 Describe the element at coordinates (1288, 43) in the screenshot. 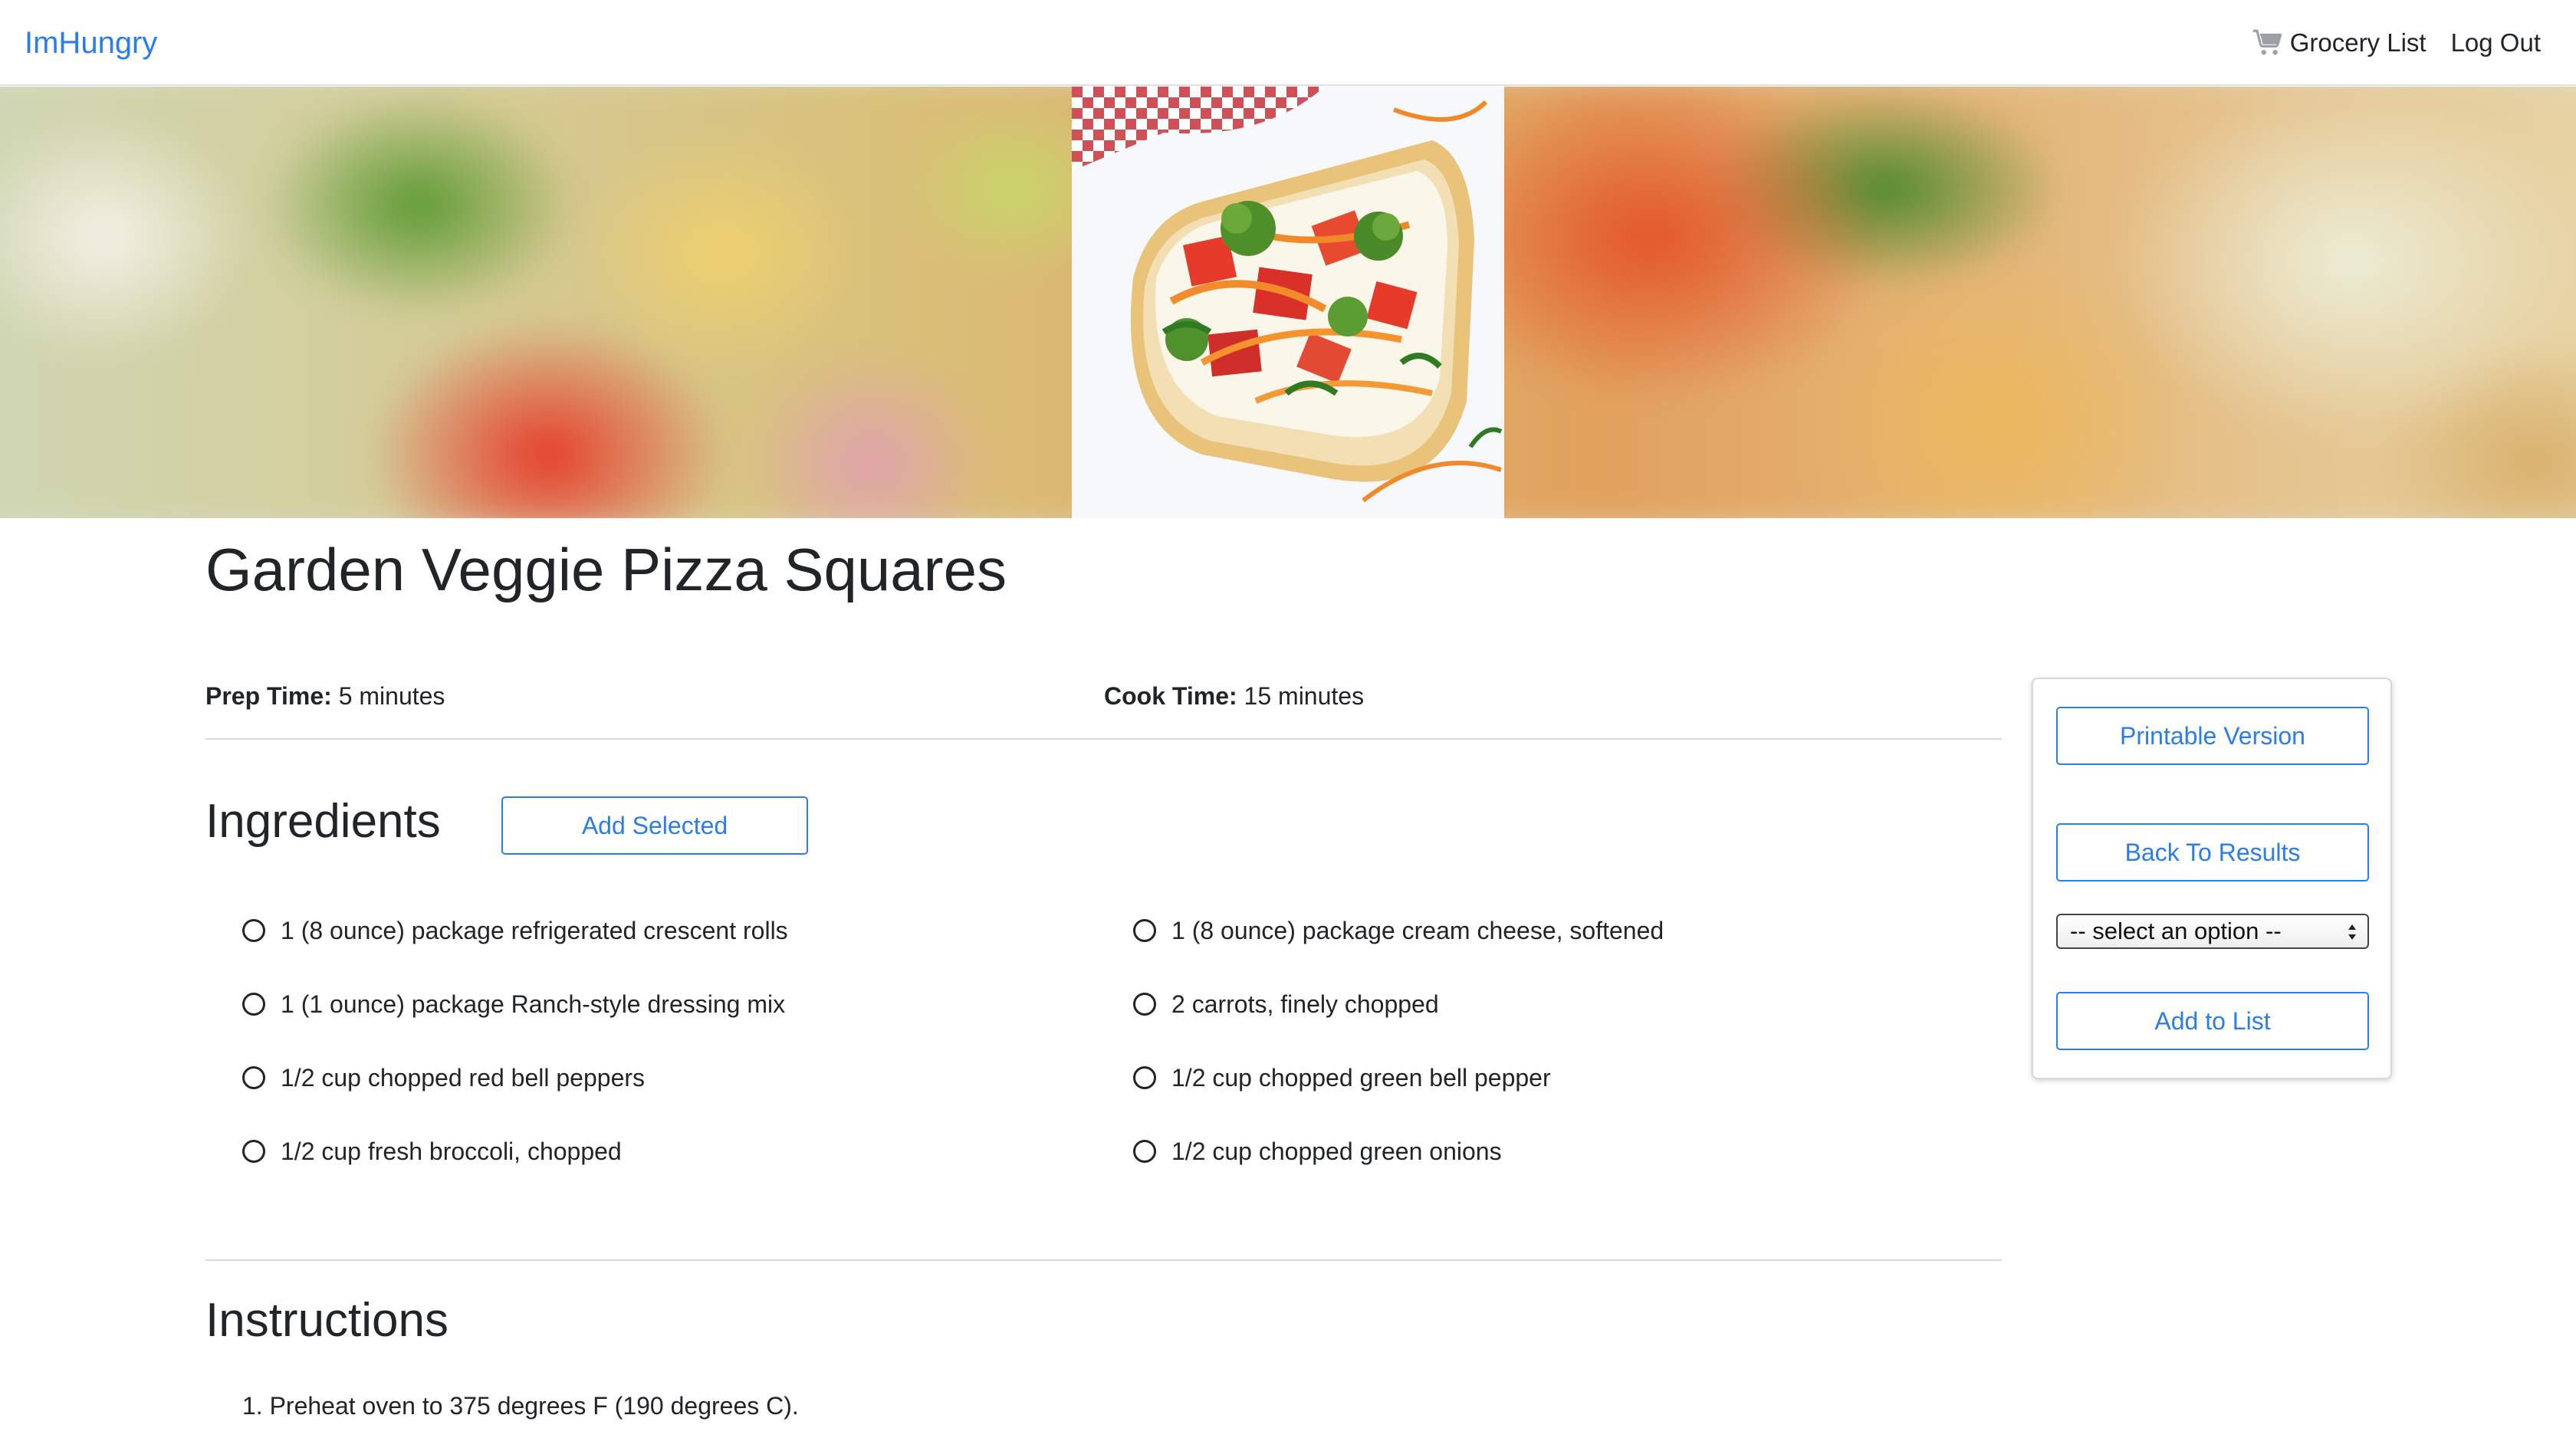

I see `navbar: ImHungry Grocery List Log Out` at that location.